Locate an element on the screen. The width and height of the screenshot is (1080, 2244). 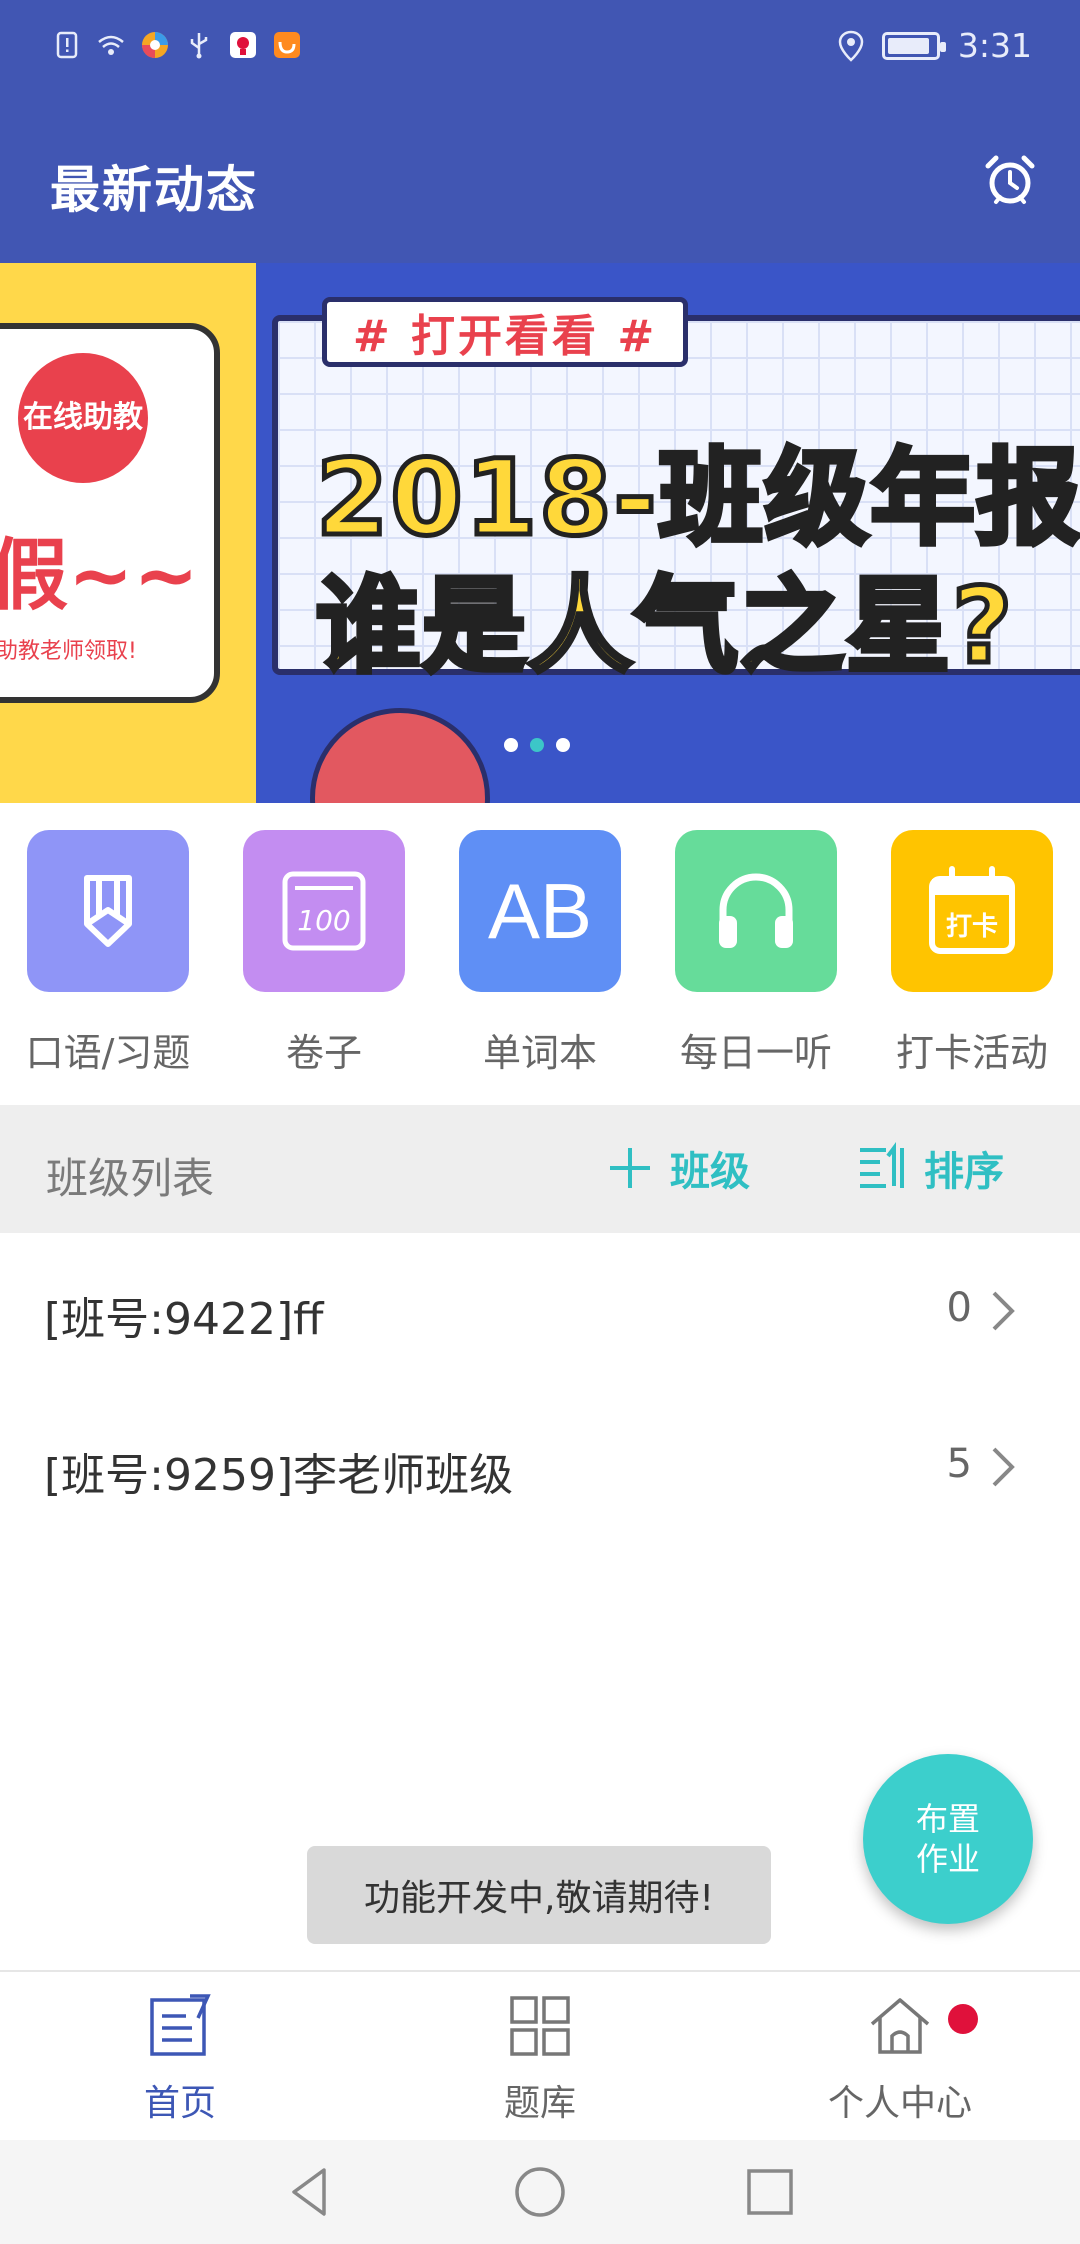
headphones-icon is located at coordinates (756, 911).